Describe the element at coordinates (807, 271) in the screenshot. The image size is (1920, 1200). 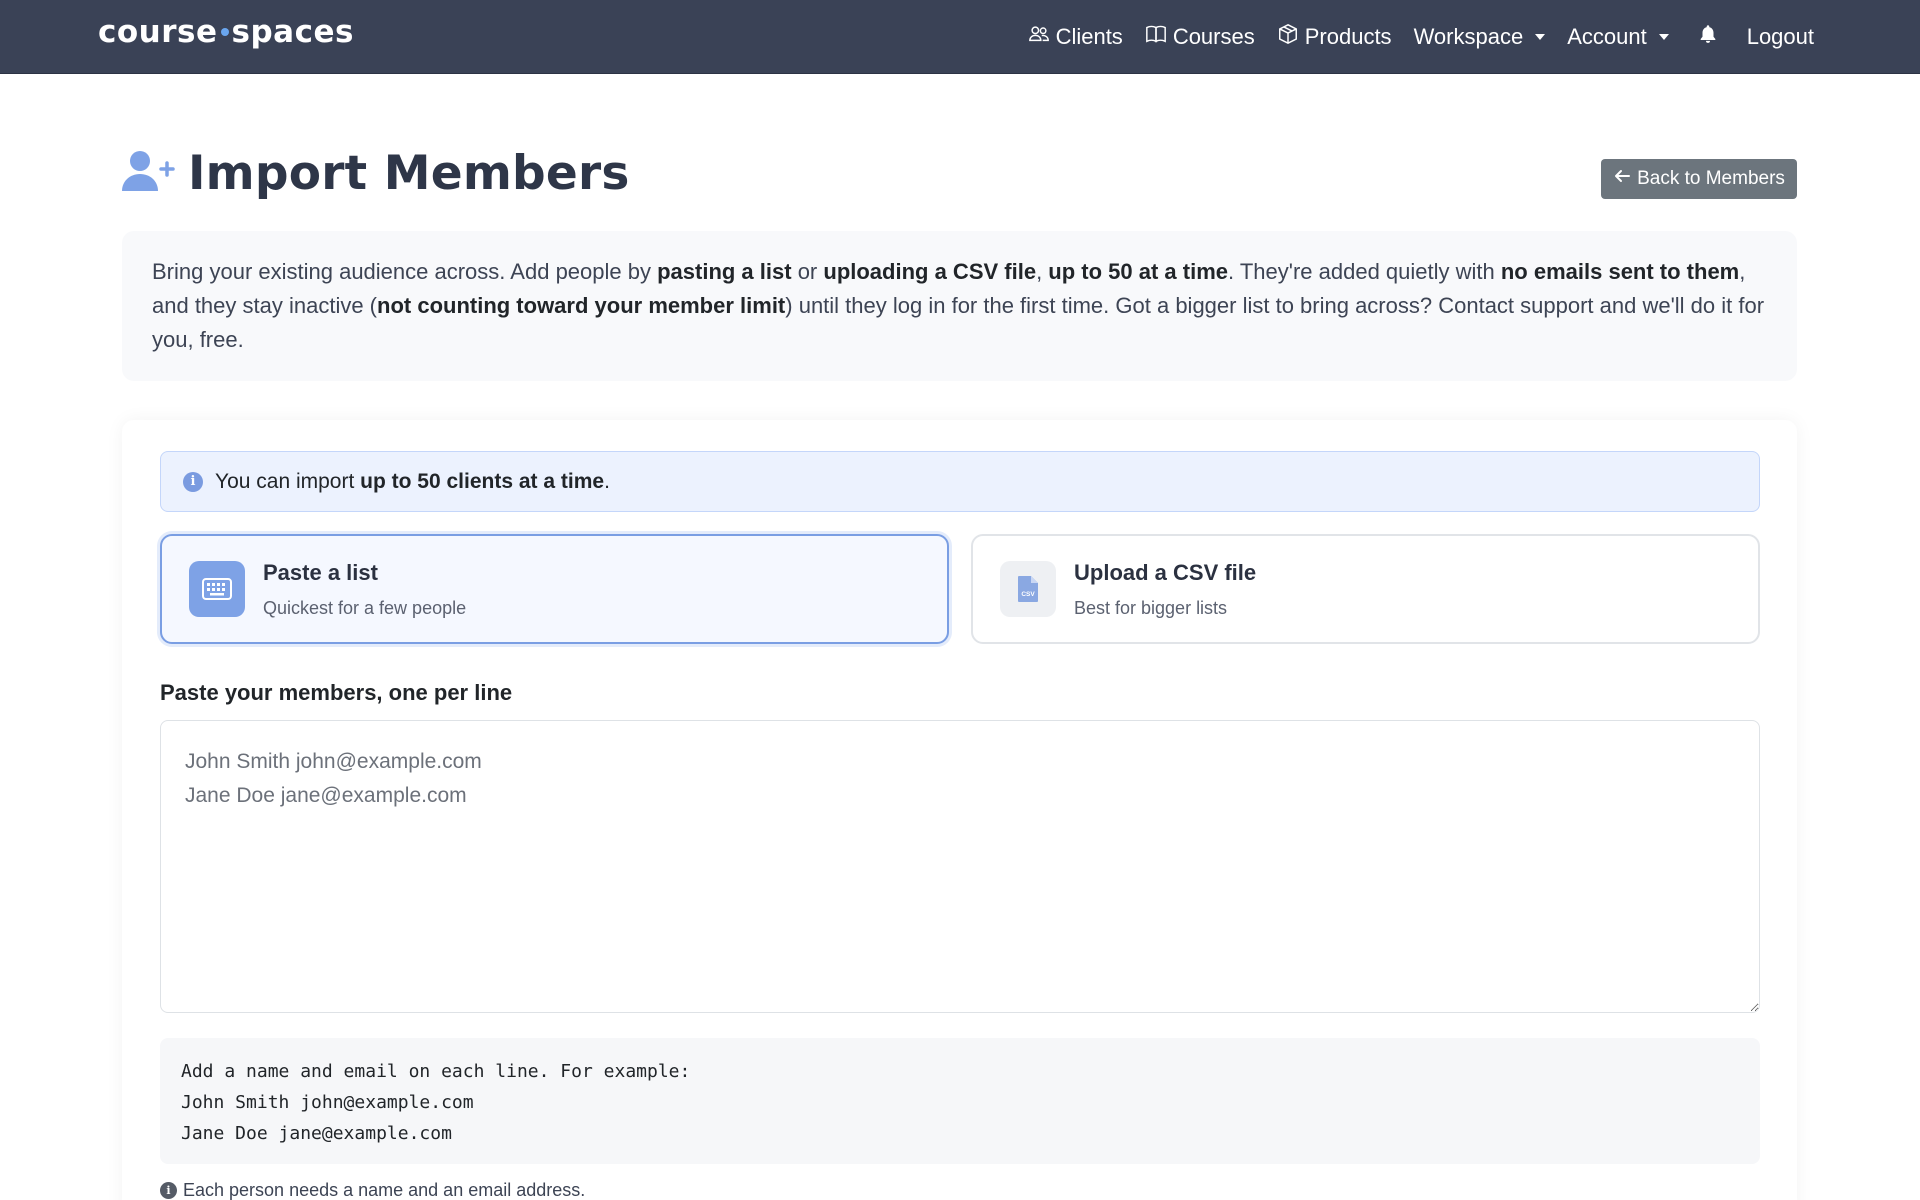
I see `intro-text: or` at that location.